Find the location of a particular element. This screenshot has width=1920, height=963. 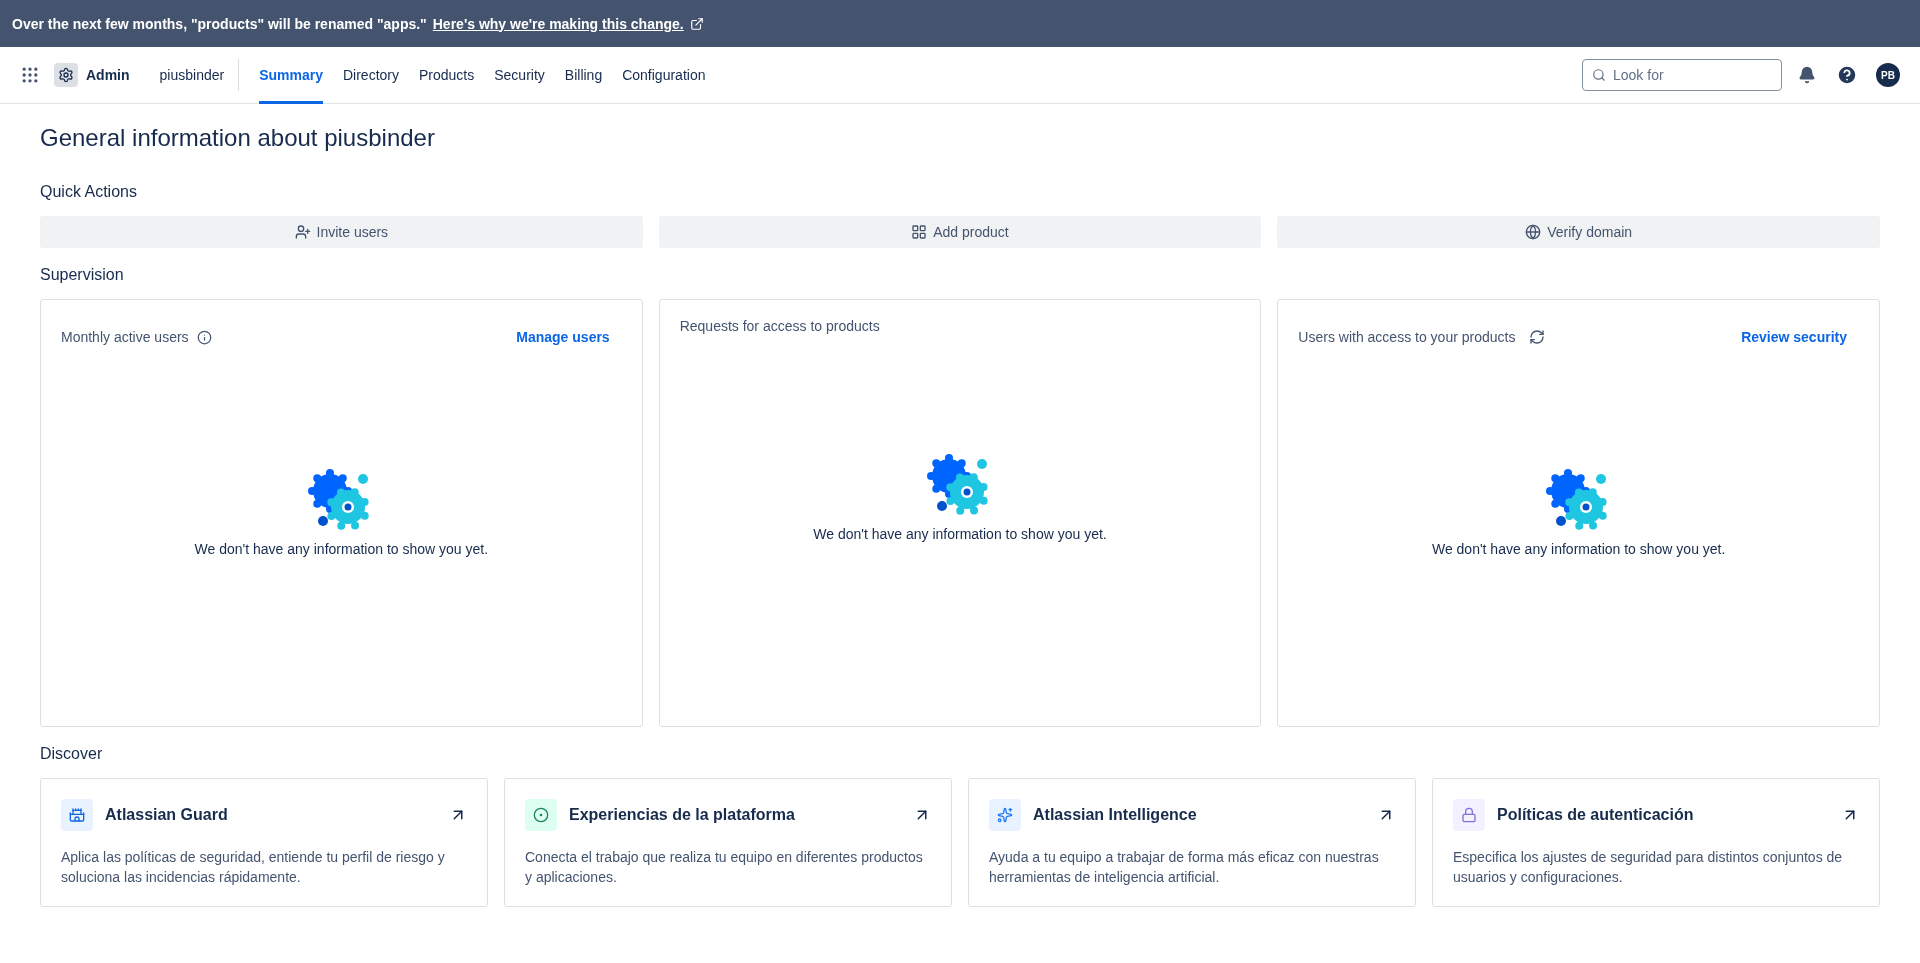

nav-tab: Products is located at coordinates (447, 75).